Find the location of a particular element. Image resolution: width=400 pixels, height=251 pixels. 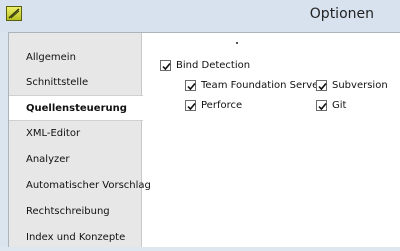

sidebar-item-label: Allgemein is located at coordinates (51, 57).